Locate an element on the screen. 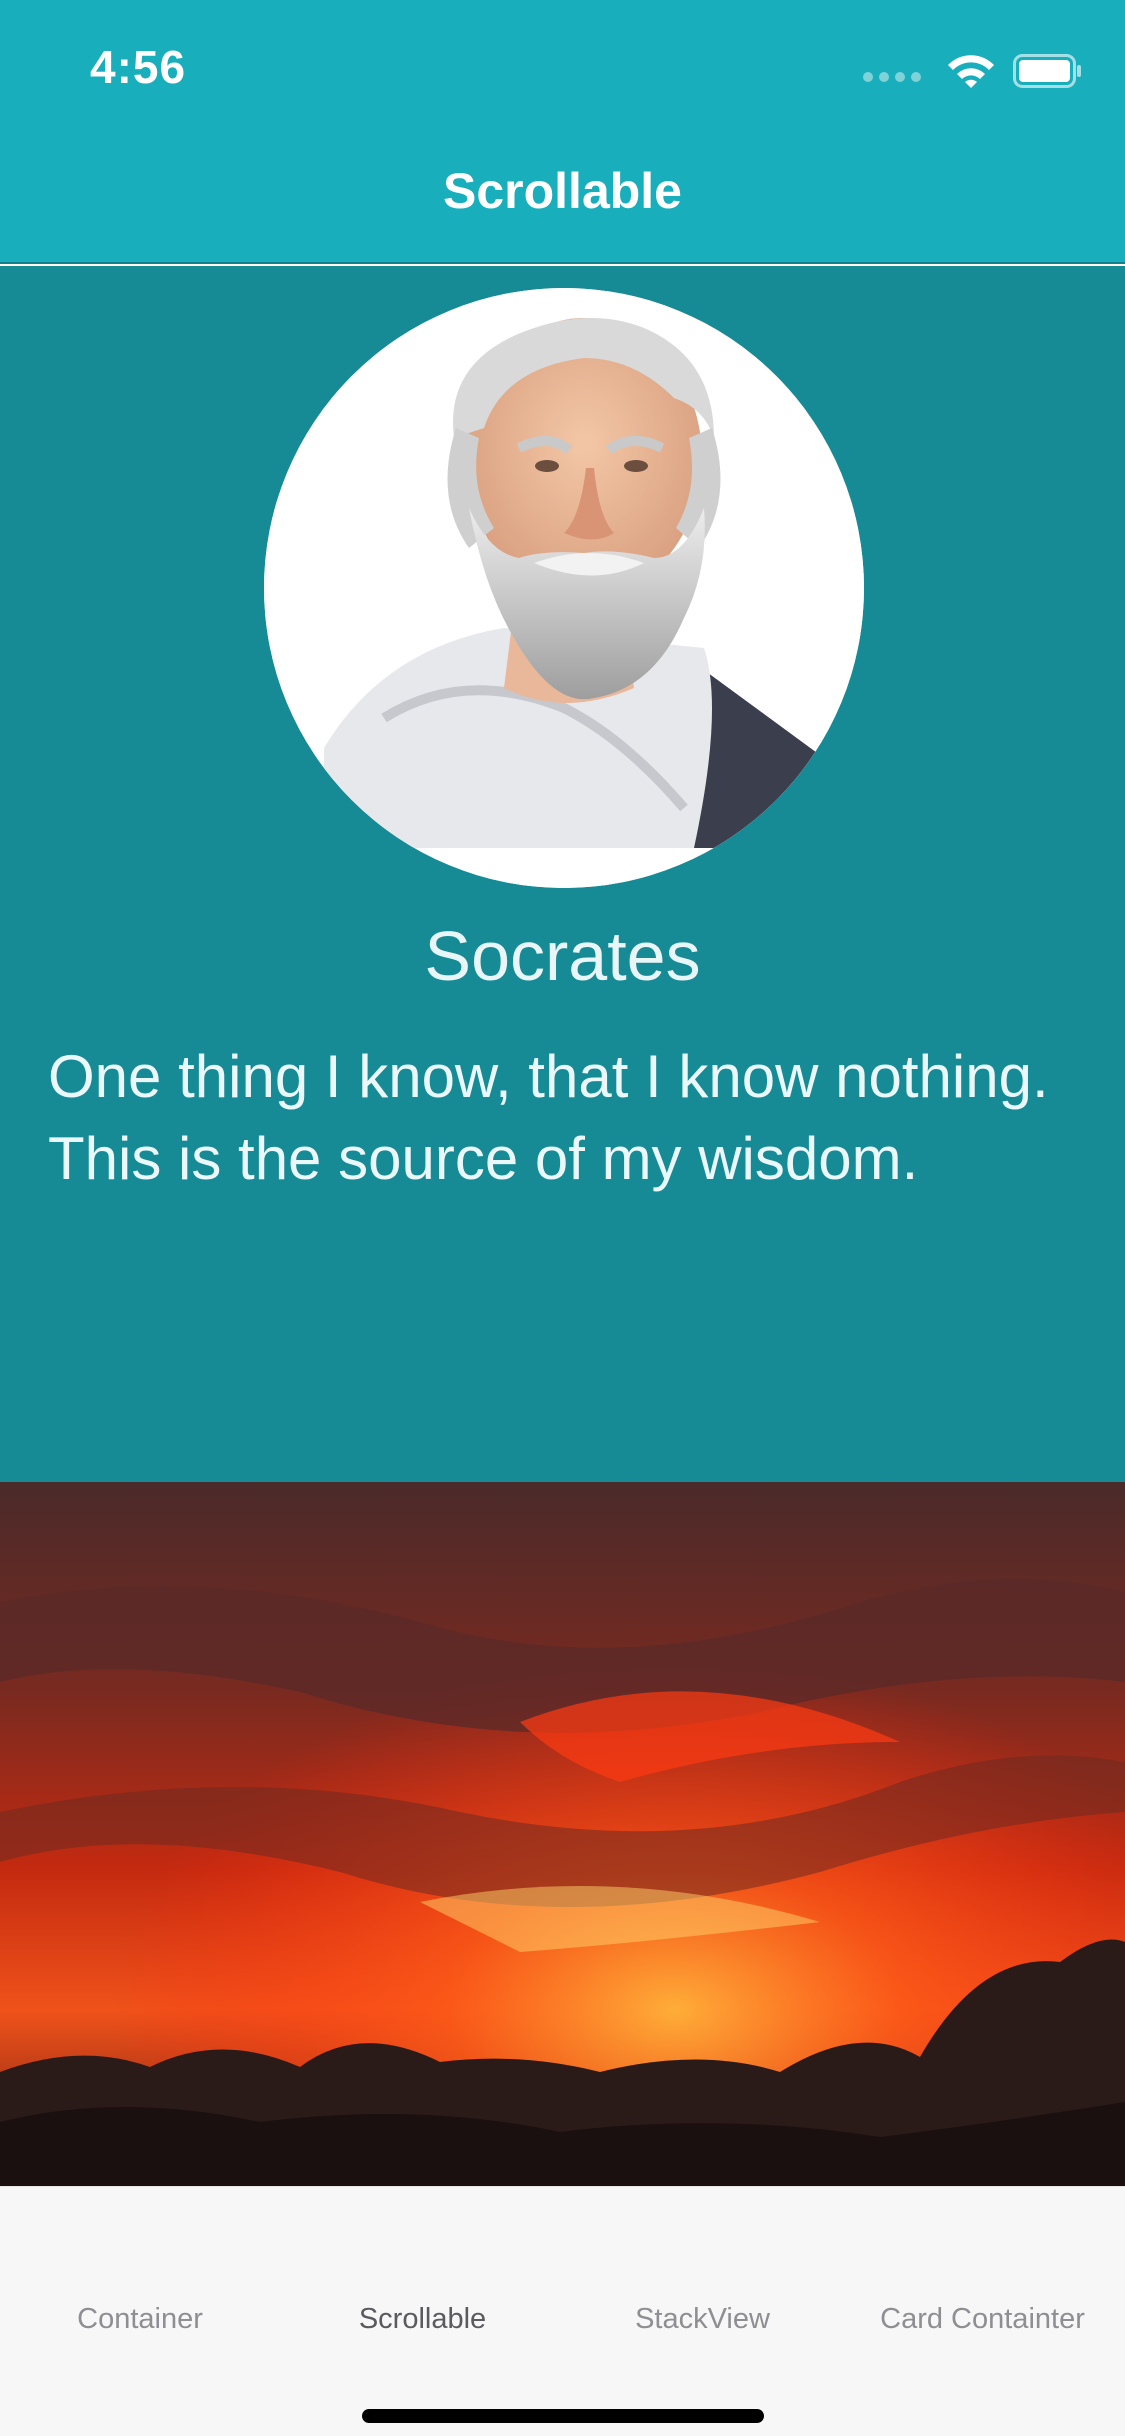 This screenshot has width=1125, height=2436. status-time: 4:56 is located at coordinates (138, 67).